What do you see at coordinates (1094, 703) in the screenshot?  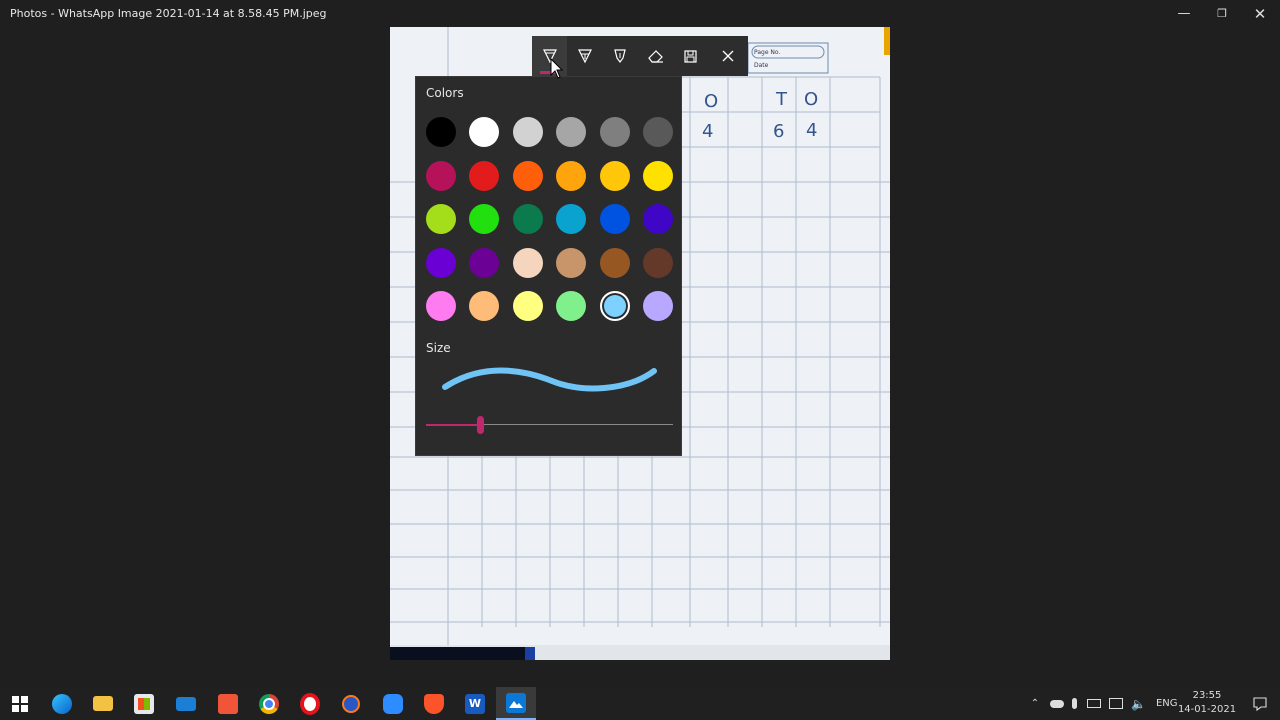 I see `battery-icon` at bounding box center [1094, 703].